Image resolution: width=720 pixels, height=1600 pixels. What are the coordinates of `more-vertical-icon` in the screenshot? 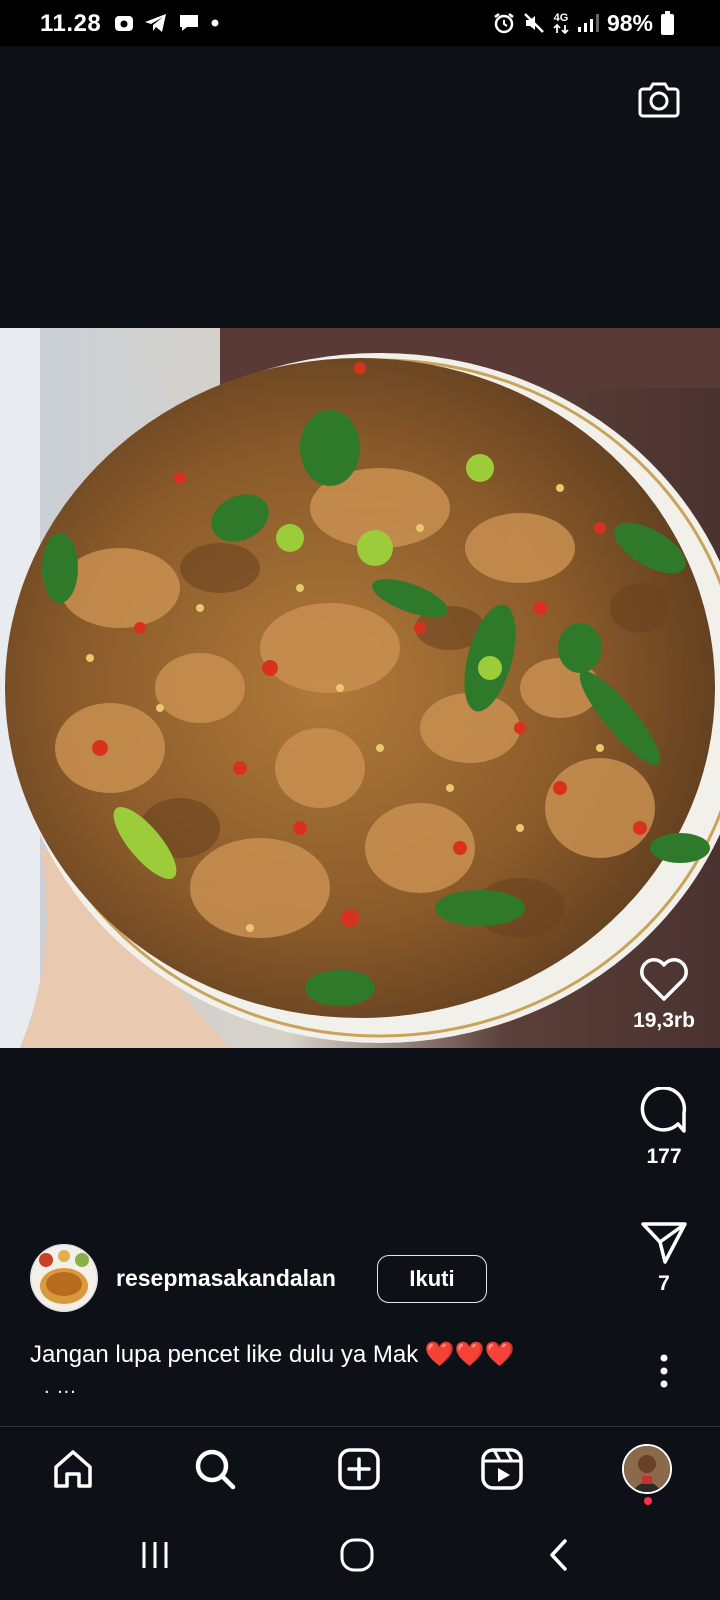 It's located at (664, 1371).